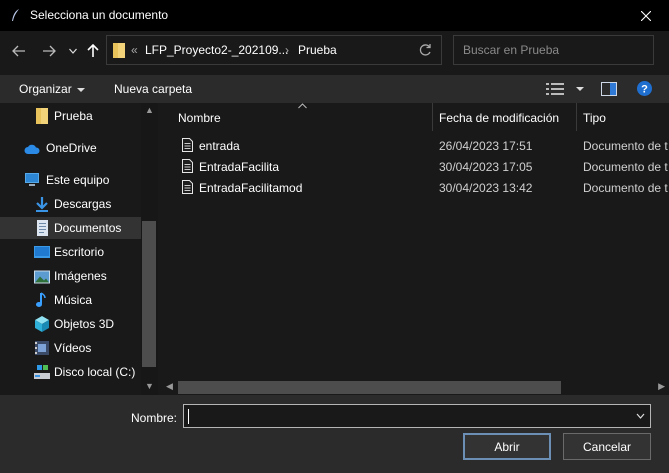 The width and height of the screenshot is (669, 473). Describe the element at coordinates (42, 324) in the screenshot. I see `cube-icon` at that location.